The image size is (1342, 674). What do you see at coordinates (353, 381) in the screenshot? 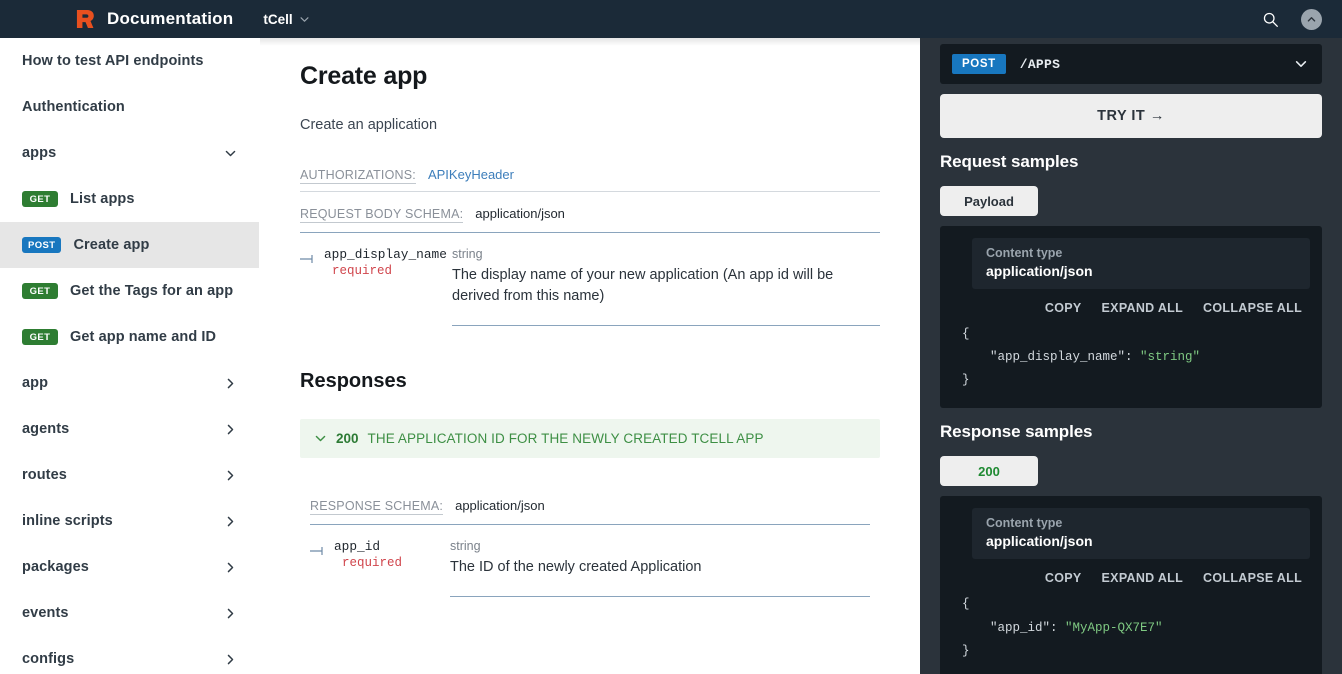
I see `responses-title: Responses` at bounding box center [353, 381].